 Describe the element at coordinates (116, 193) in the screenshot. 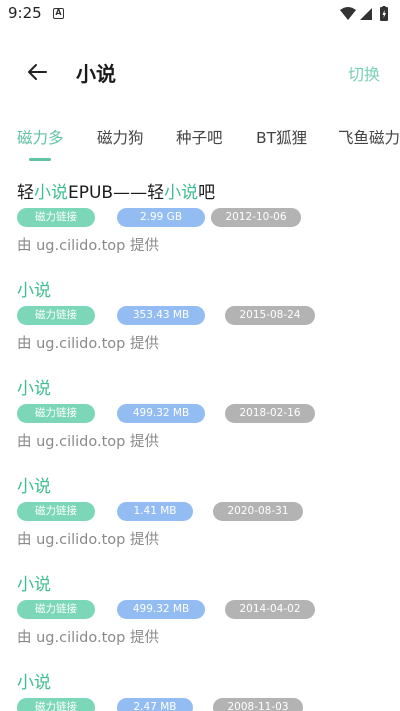

I see `title-text: EPUB——轻` at that location.